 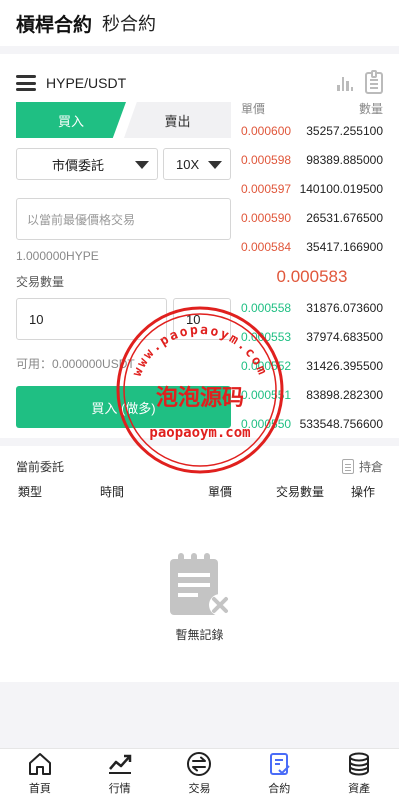 I want to click on ask-price: 0.000584, so click(x=266, y=246).